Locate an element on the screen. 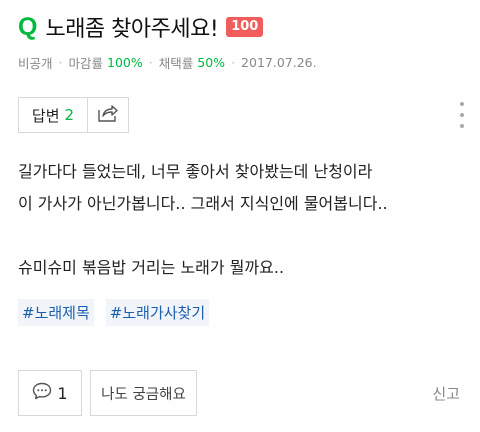 The width and height of the screenshot is (480, 432). body-line: 슈미슈미 볶음밥 거리는 노래가 뭘까요.. is located at coordinates (151, 267).